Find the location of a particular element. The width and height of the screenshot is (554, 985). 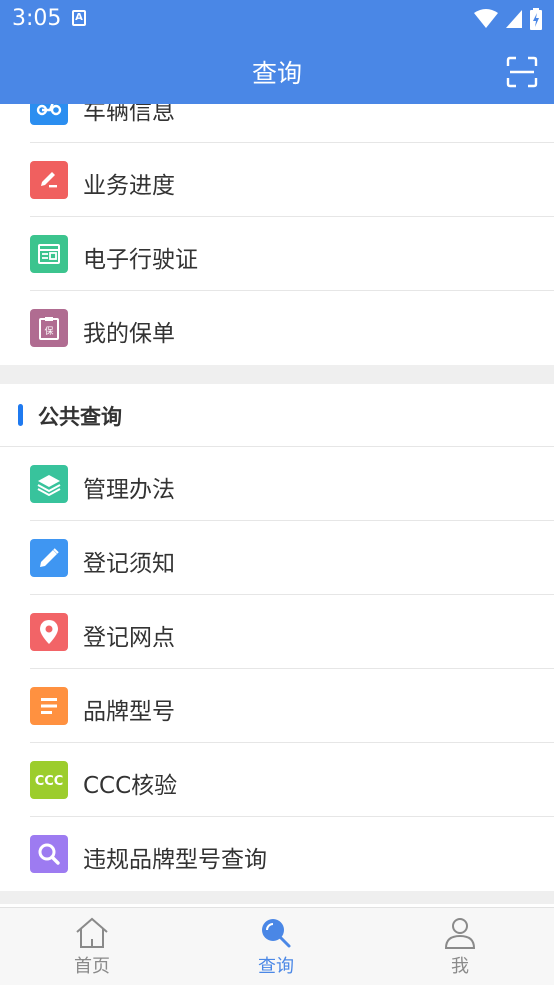

home-icon is located at coordinates (92, 932).